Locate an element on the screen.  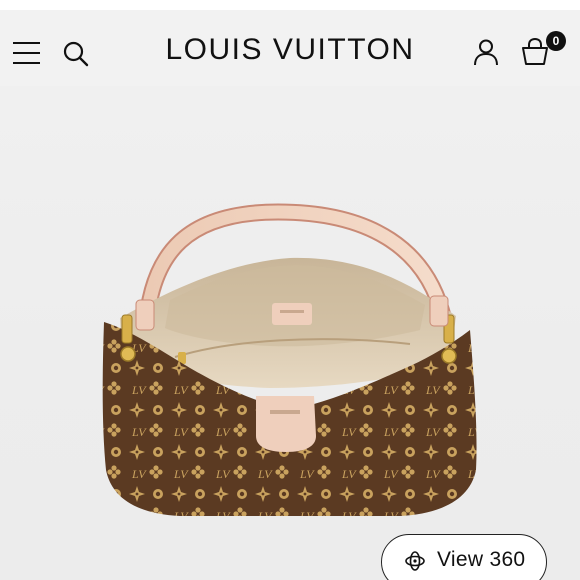
menu-icon is located at coordinates (26, 53).